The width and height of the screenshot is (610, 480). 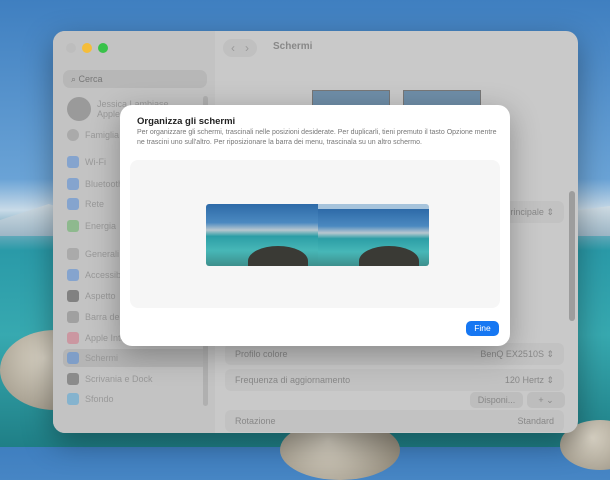 What do you see at coordinates (482, 328) in the screenshot?
I see `done-button: Fine` at bounding box center [482, 328].